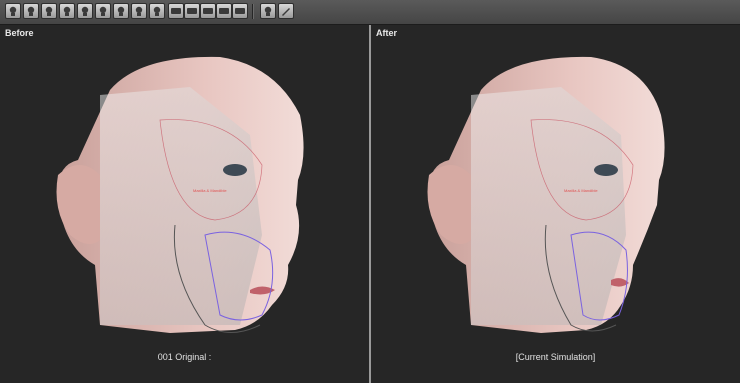  What do you see at coordinates (581, 190) in the screenshot?
I see `after-annotation-label: Maxilla & Mandible` at bounding box center [581, 190].